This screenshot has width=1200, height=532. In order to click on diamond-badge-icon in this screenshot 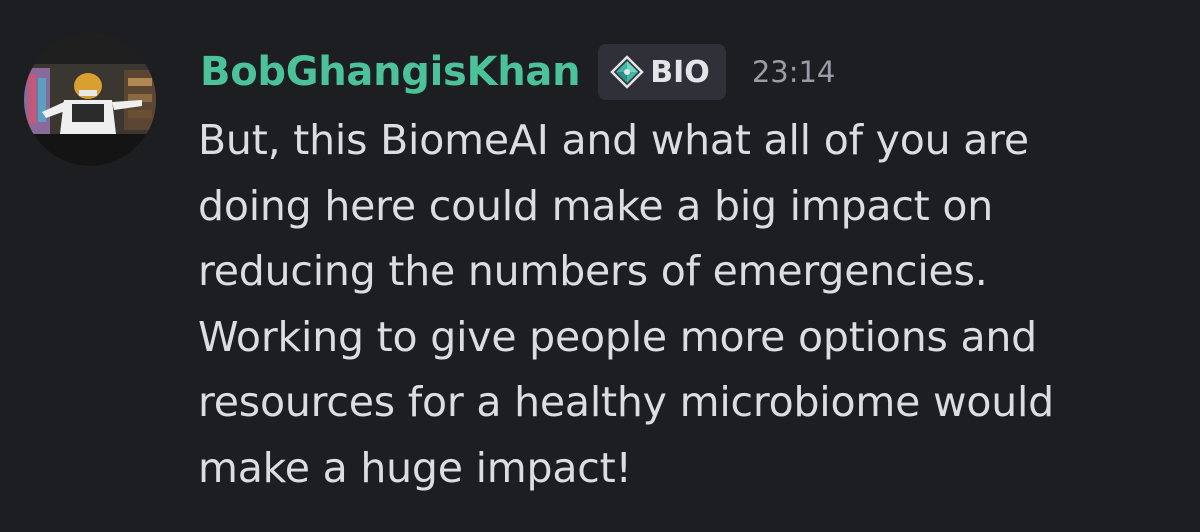, I will do `click(627, 72)`.